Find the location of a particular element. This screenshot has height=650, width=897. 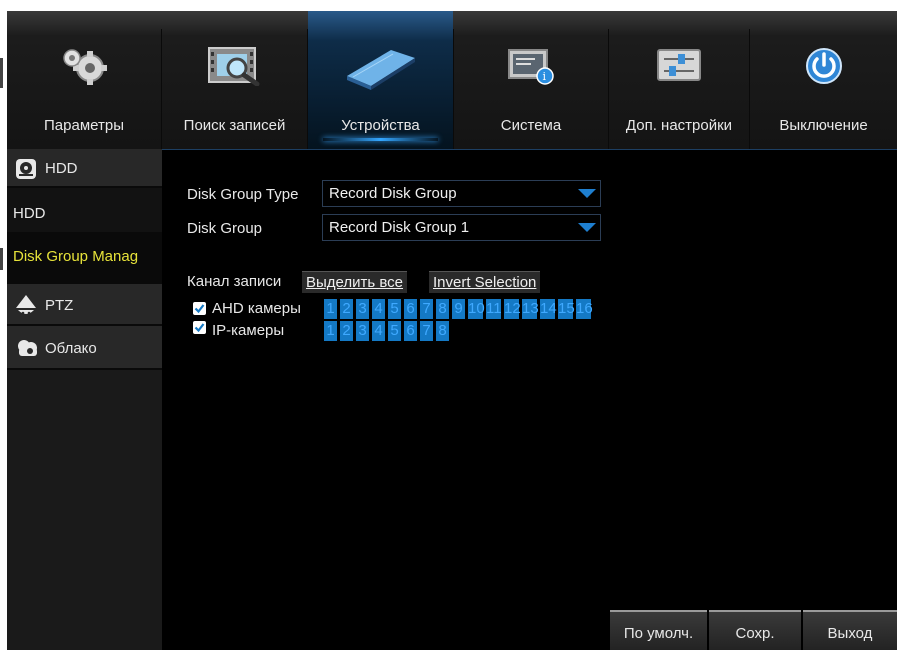

nav-devices: Устройства is located at coordinates (380, 80).